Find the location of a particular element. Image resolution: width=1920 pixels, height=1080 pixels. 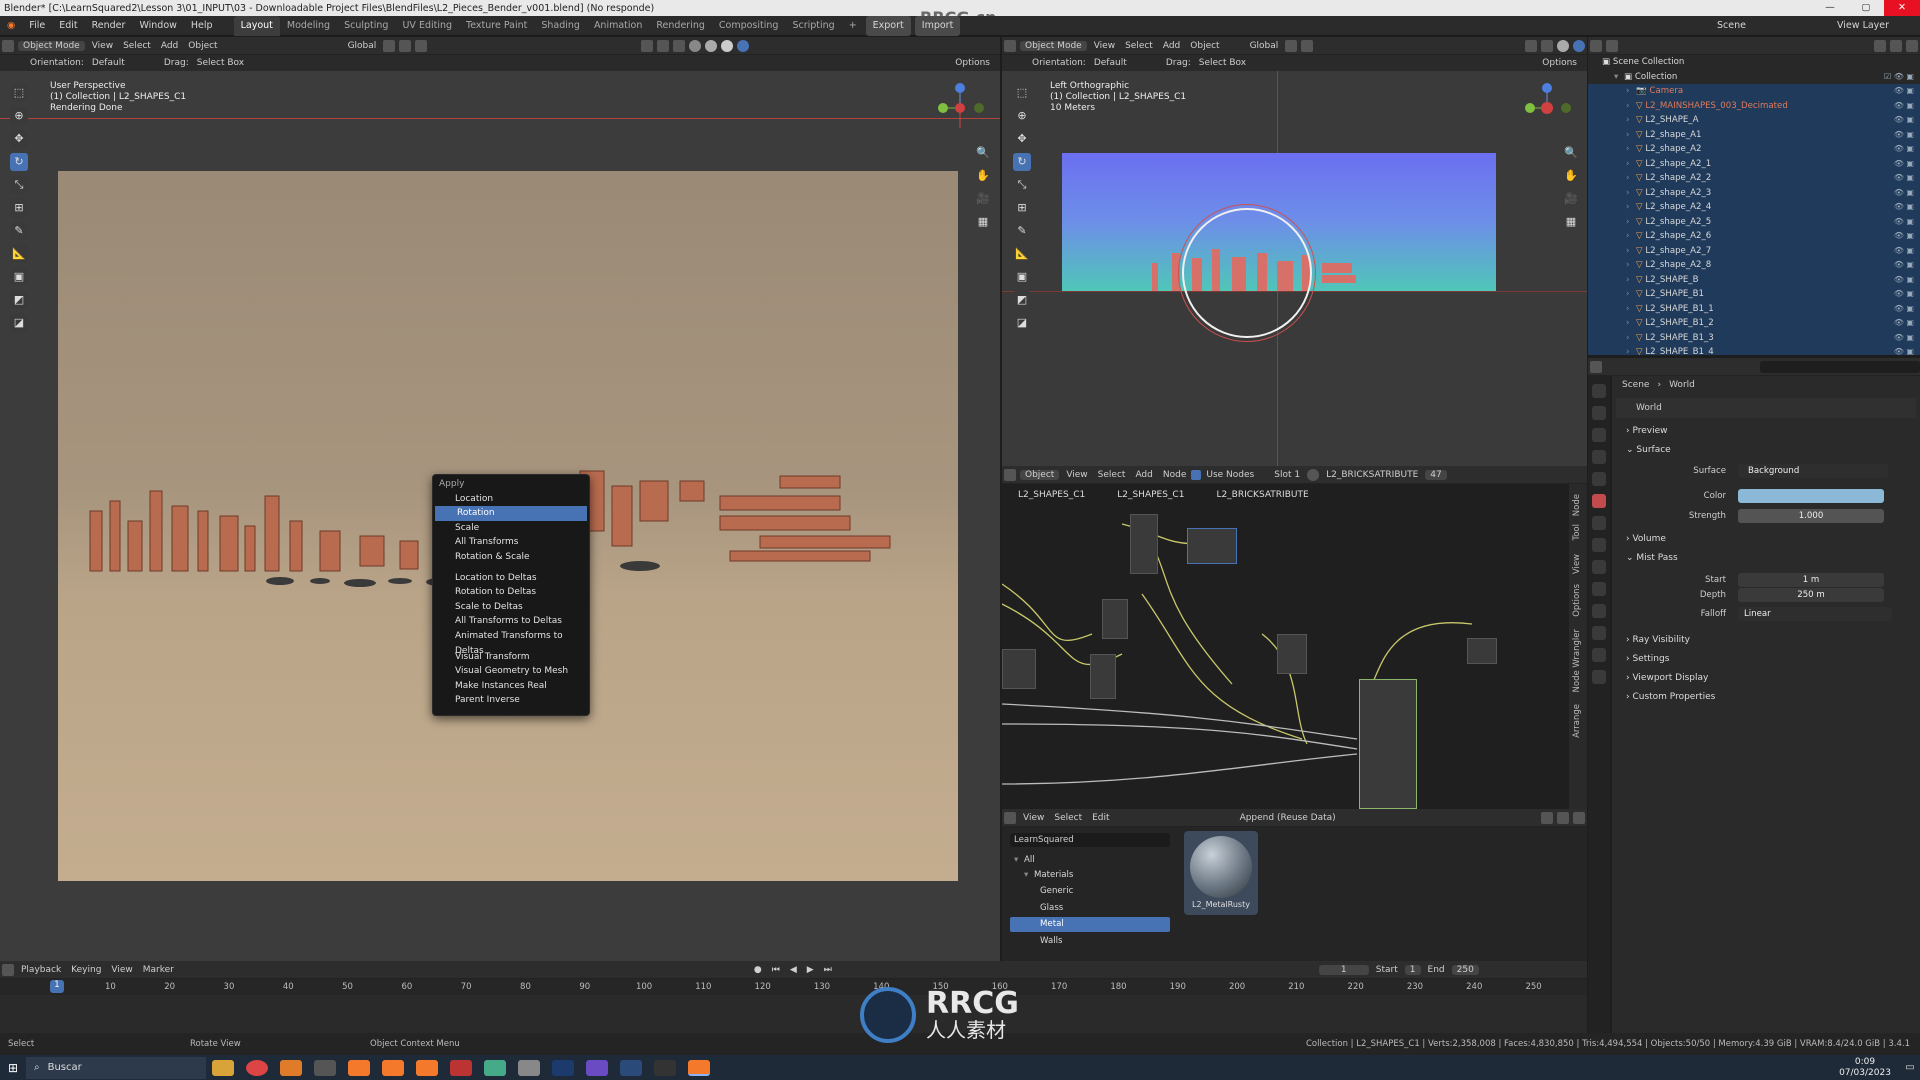

vp2-options-dropdown: Options is located at coordinates (1564, 63).